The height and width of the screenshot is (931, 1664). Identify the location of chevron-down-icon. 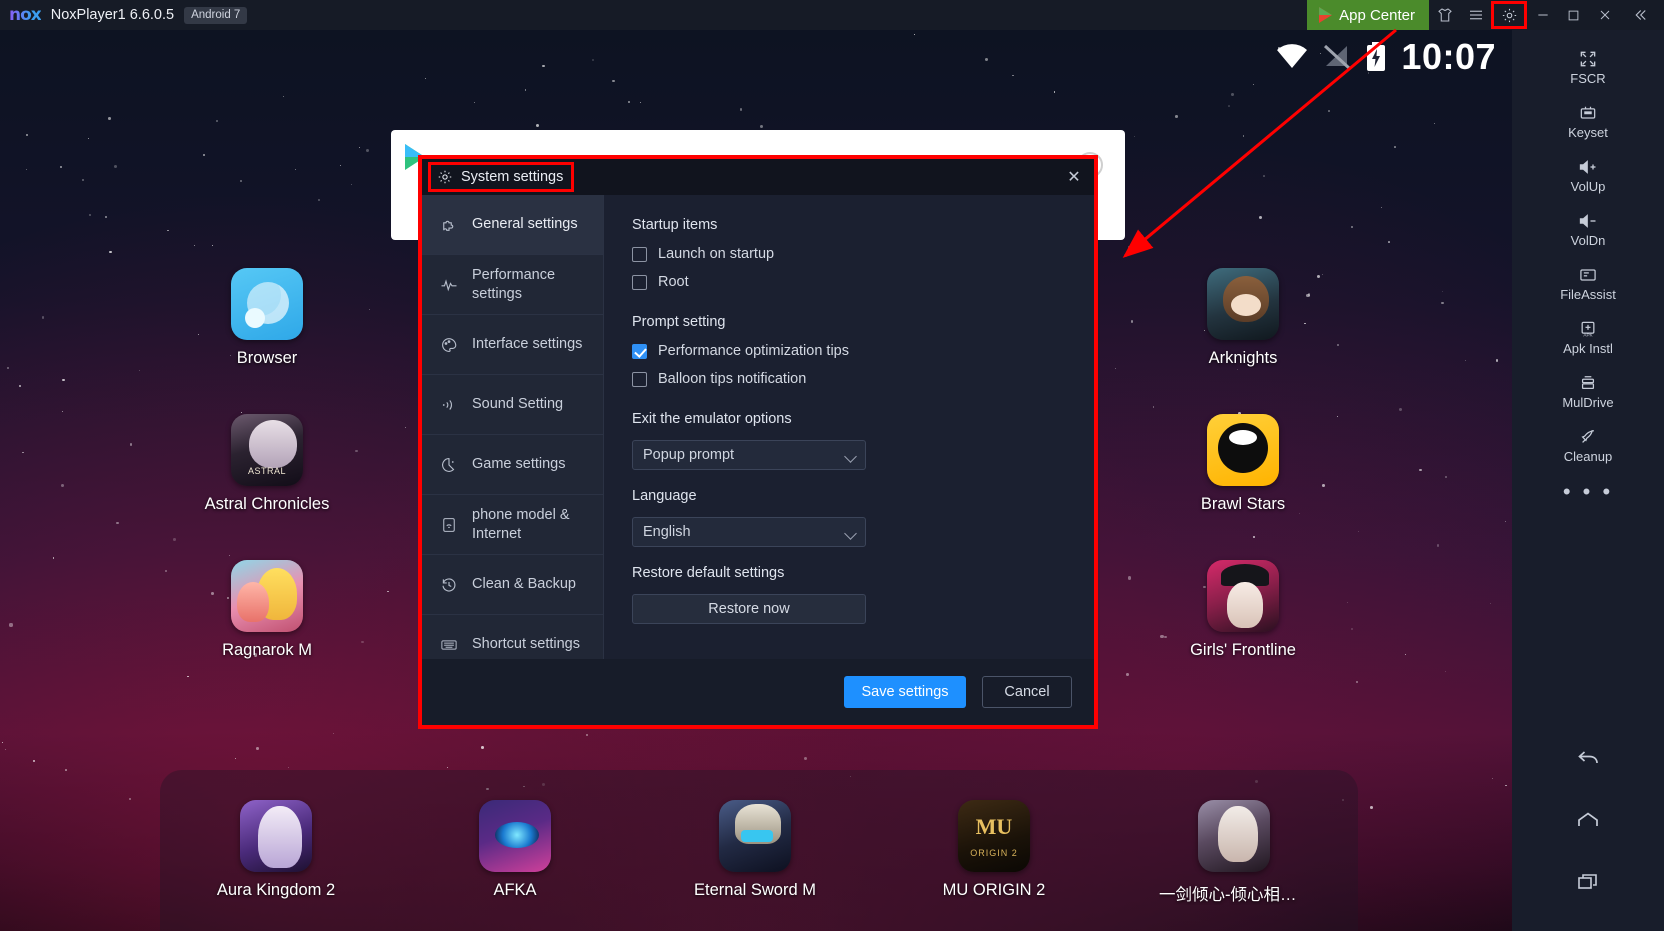
(850, 533).